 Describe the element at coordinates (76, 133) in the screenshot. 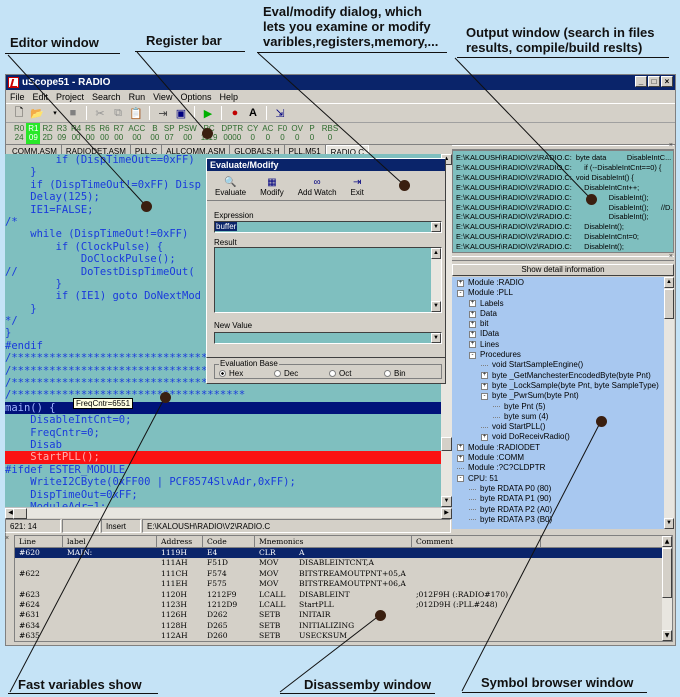

I see `register-r4: R4 00` at that location.